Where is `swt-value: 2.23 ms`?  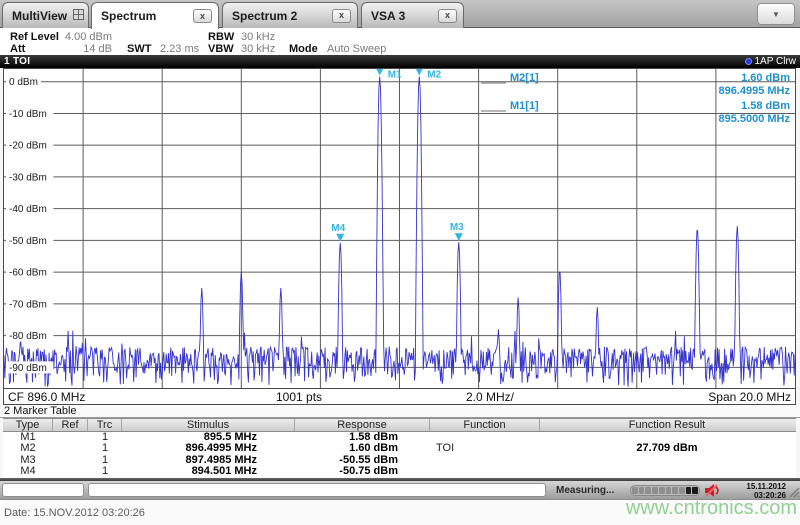
swt-value: 2.23 ms is located at coordinates (179, 49).